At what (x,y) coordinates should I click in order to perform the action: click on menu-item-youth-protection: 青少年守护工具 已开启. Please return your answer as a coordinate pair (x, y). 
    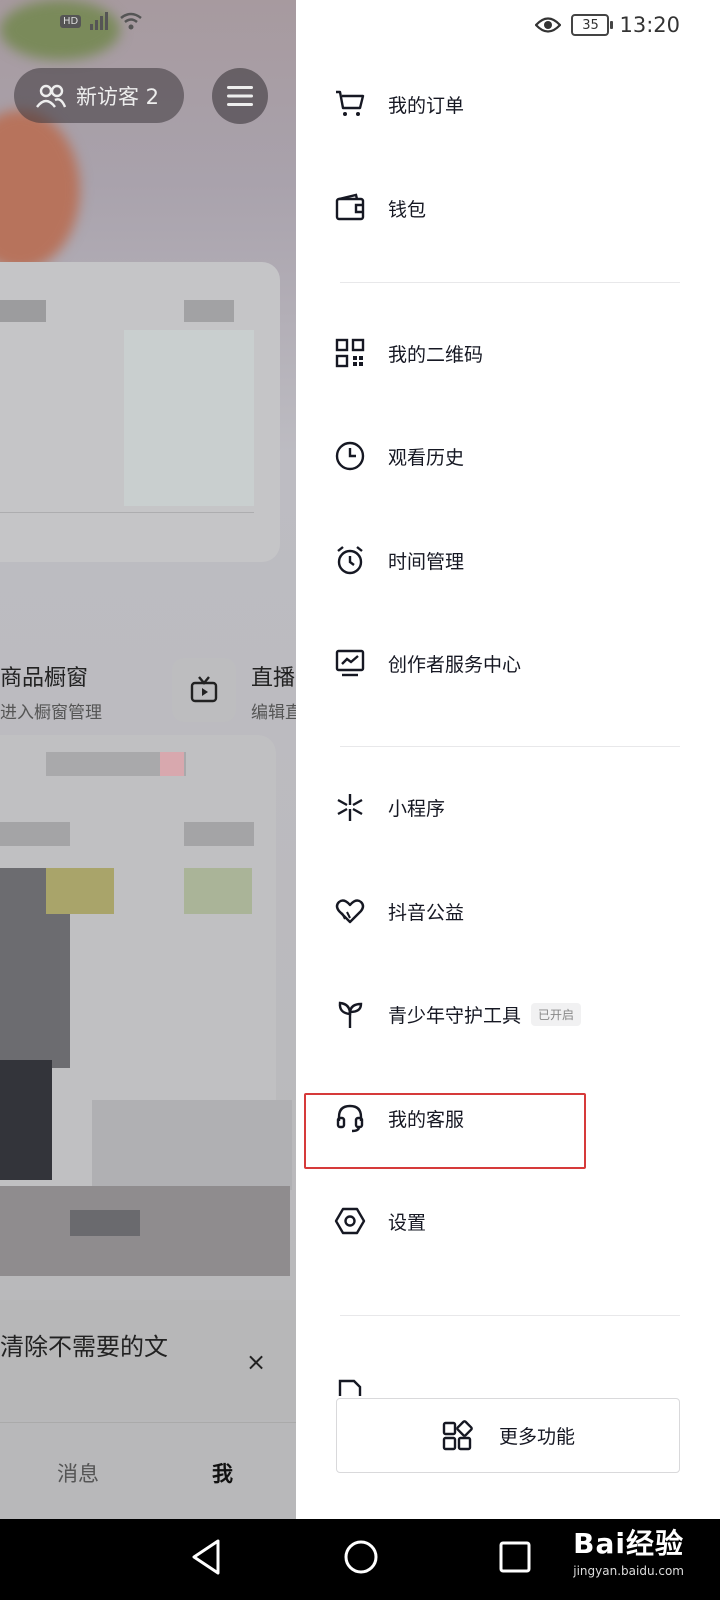
    Looking at the image, I should click on (507, 1014).